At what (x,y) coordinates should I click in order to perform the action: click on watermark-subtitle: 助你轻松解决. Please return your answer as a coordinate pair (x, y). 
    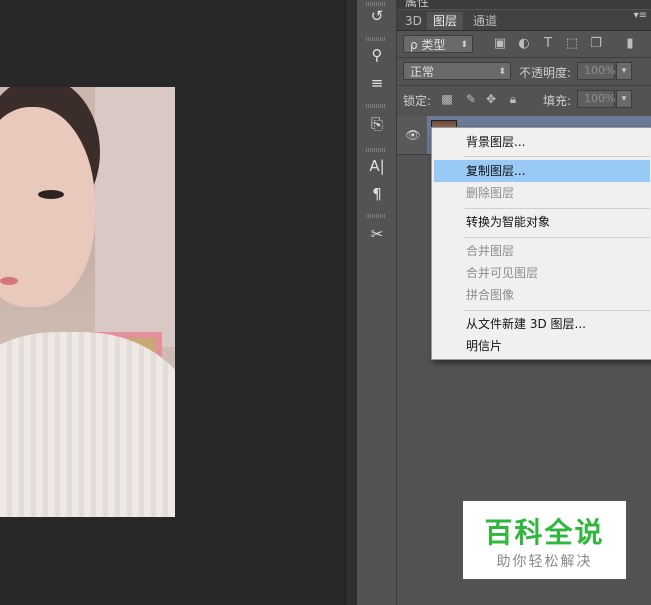
    Looking at the image, I should click on (544, 562).